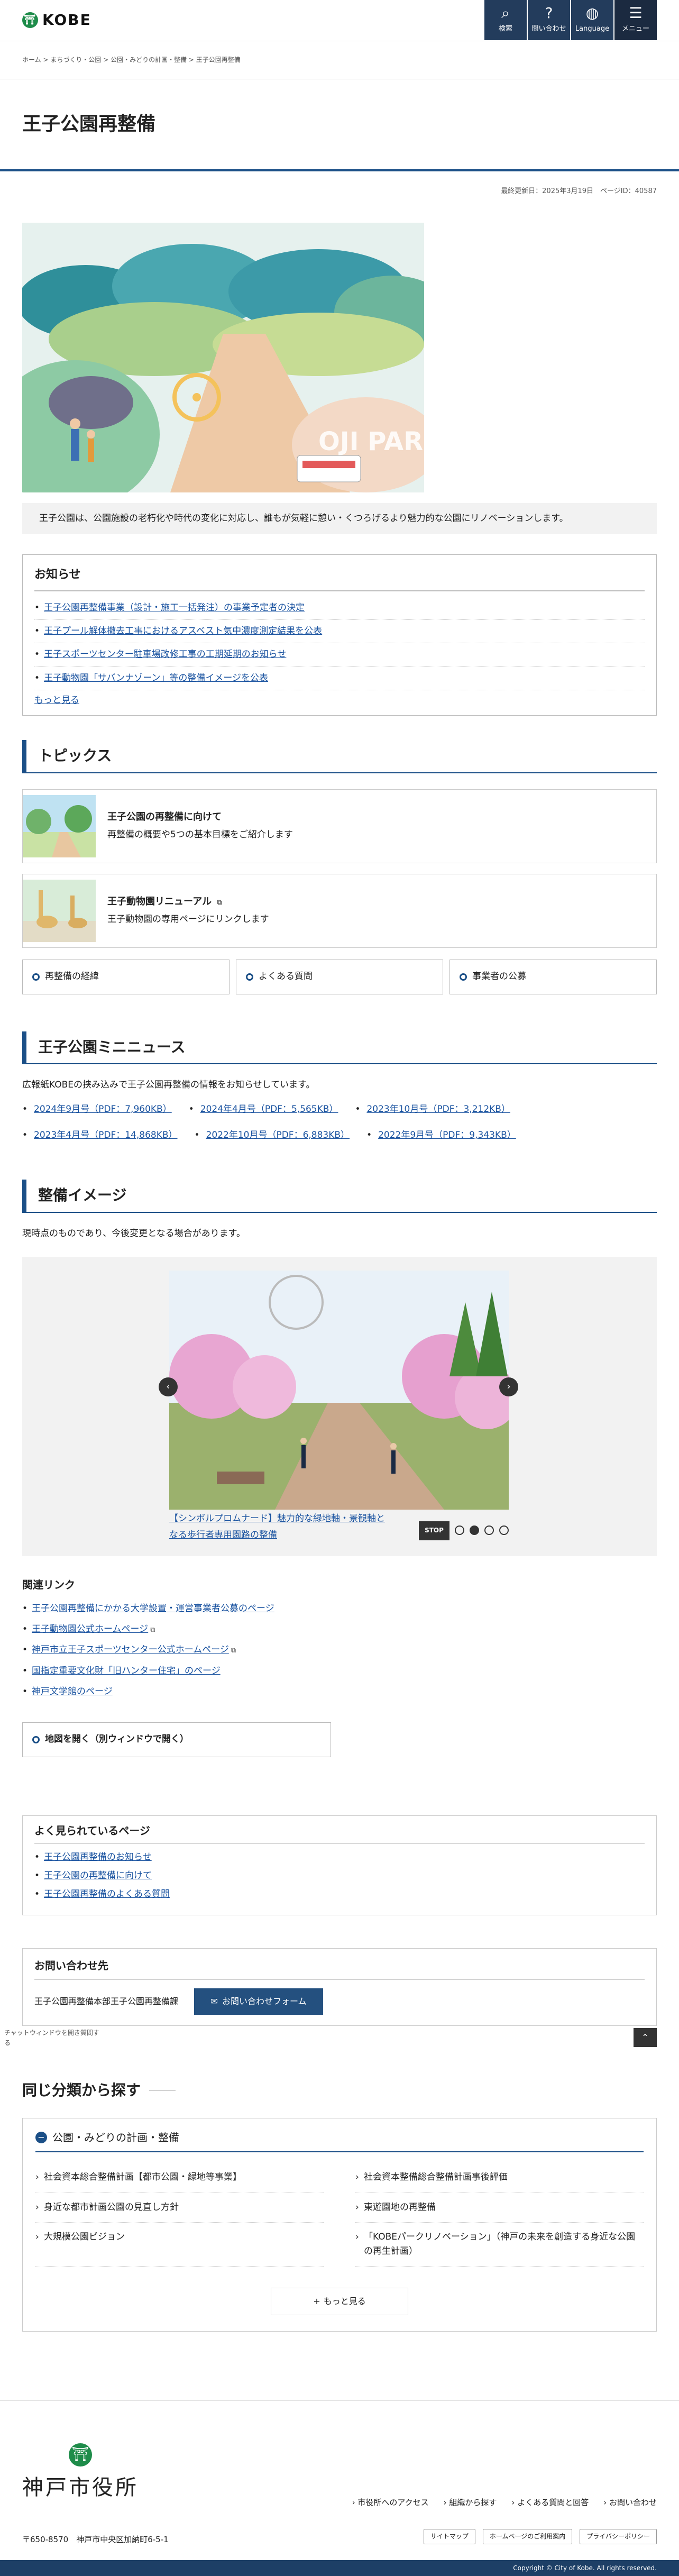  I want to click on faq-button: よくある質問, so click(339, 976).